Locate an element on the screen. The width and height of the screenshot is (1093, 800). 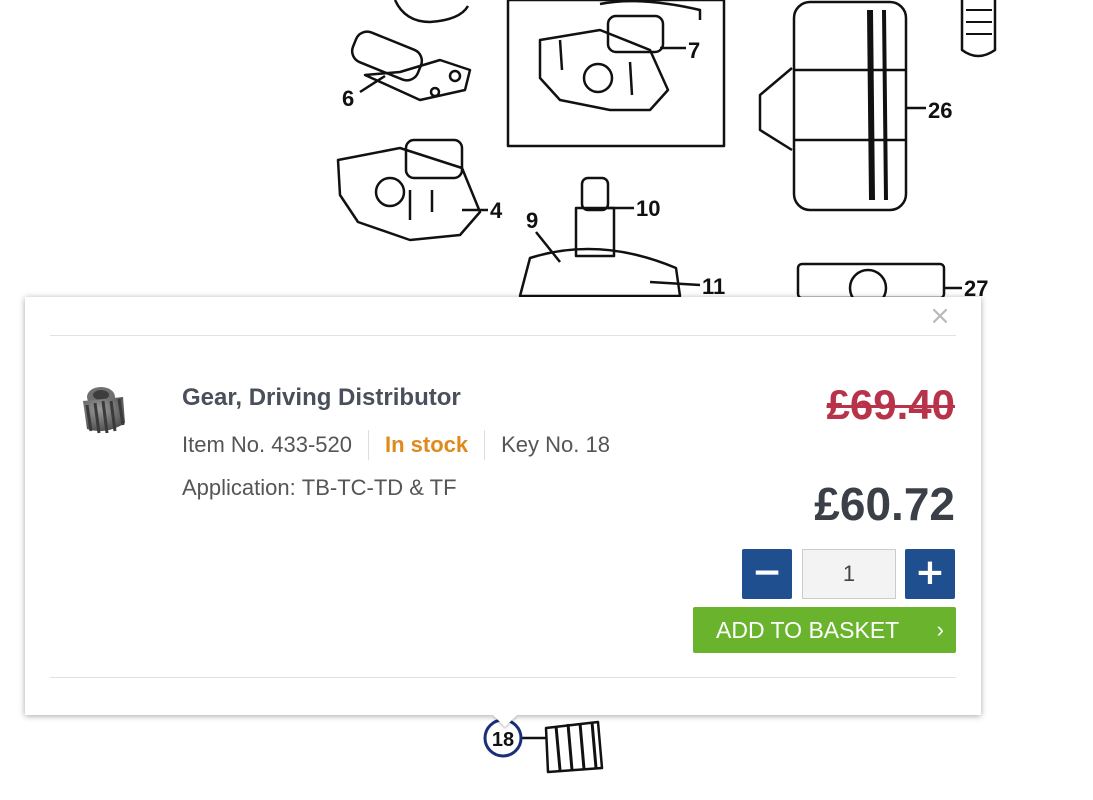
callout-7: 7 is located at coordinates (694, 50).